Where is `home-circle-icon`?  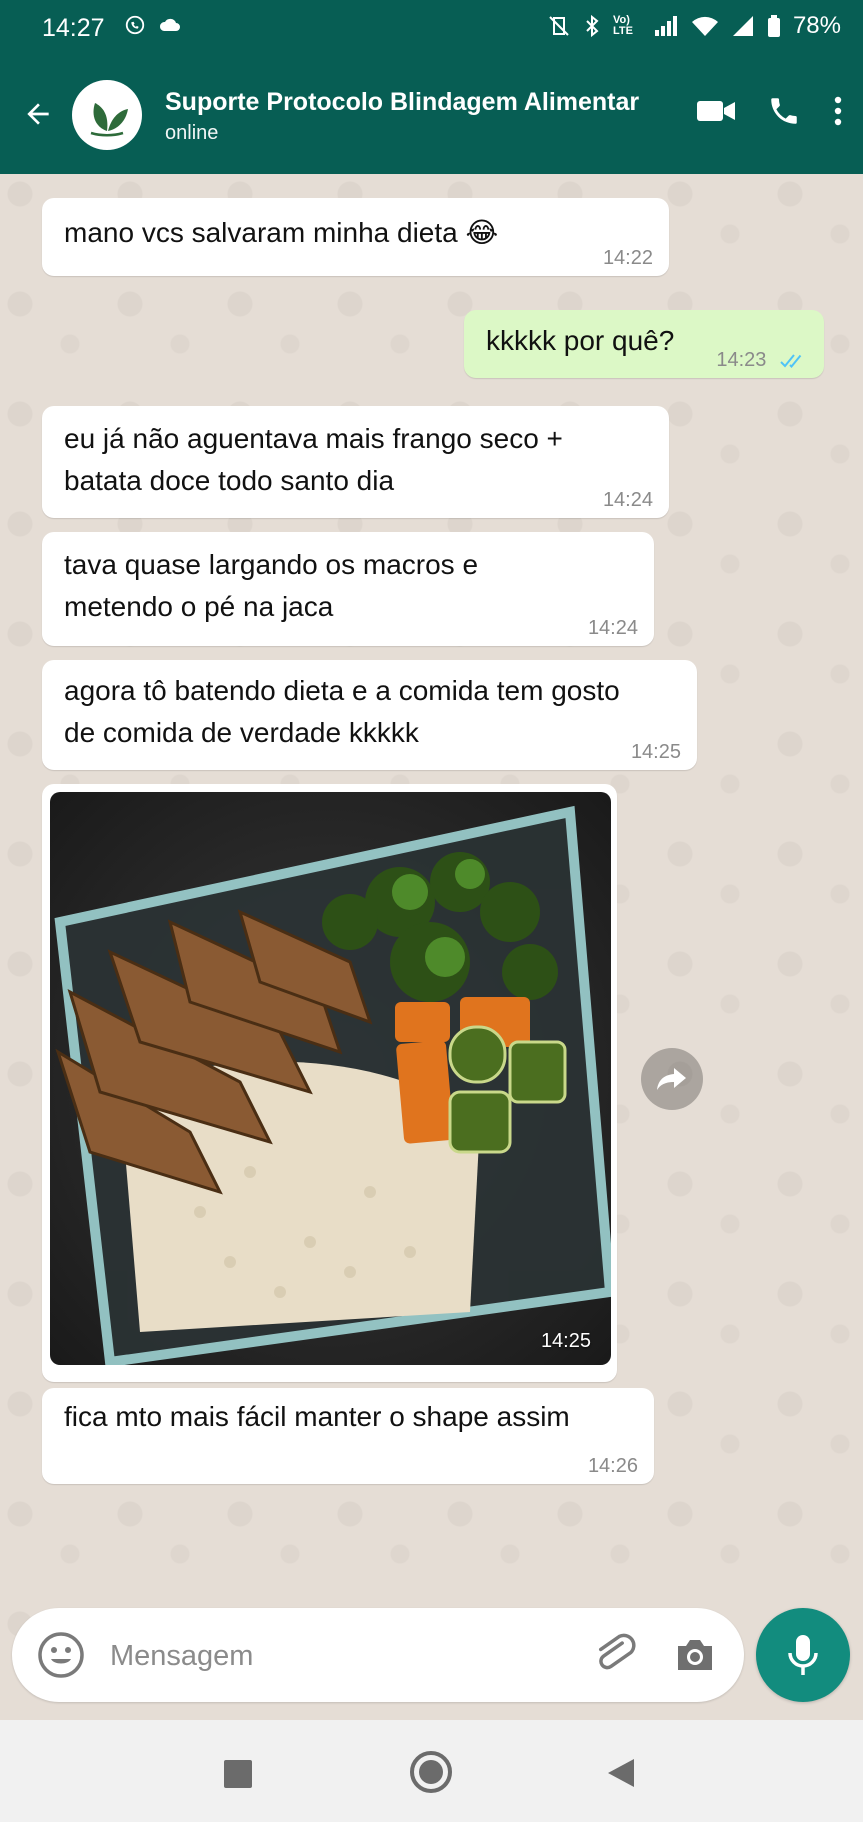
home-circle-icon is located at coordinates (431, 1772).